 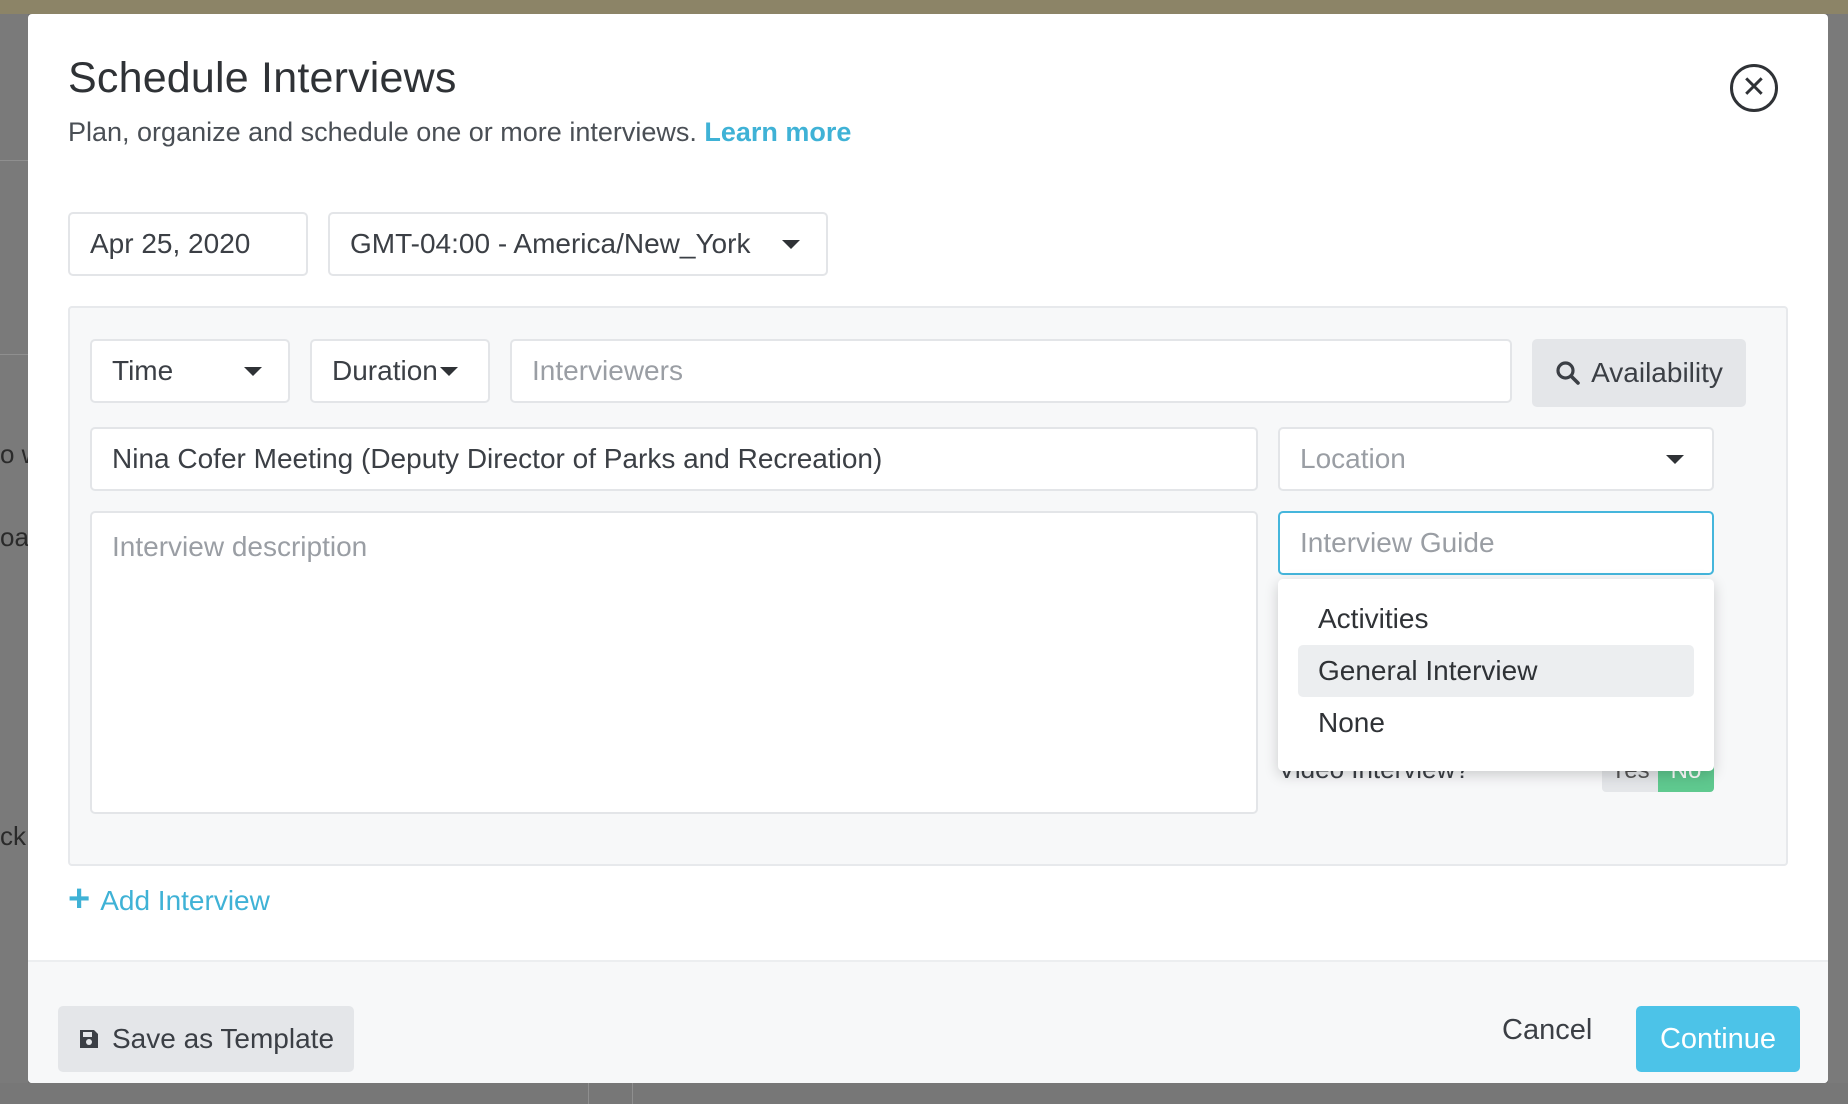 I want to click on save-icon, so click(x=88, y=1039).